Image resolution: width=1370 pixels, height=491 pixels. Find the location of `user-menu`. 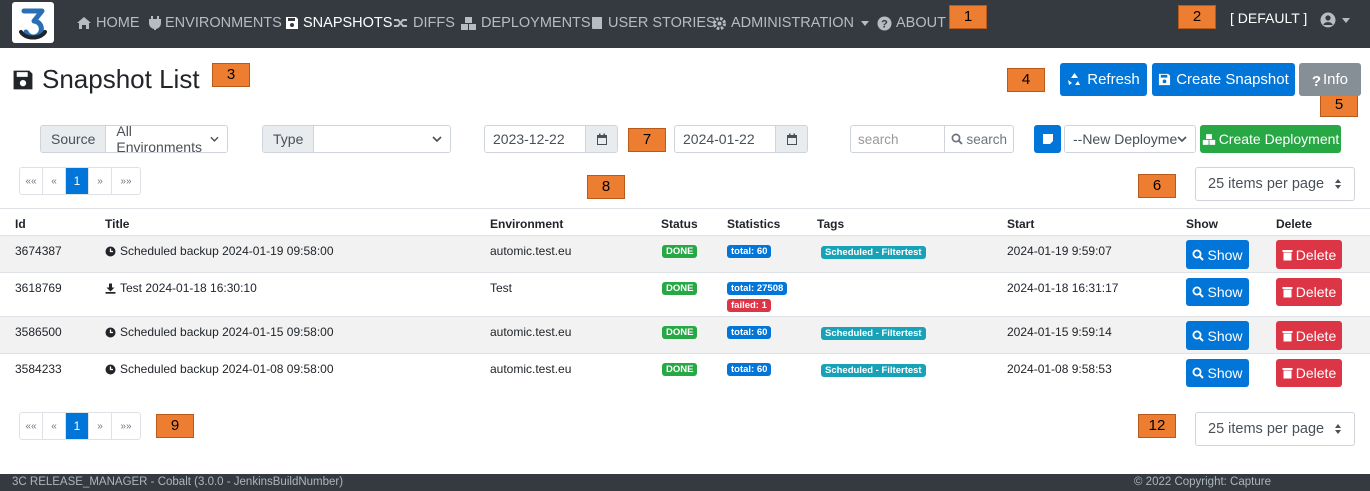

user-menu is located at coordinates (1336, 20).